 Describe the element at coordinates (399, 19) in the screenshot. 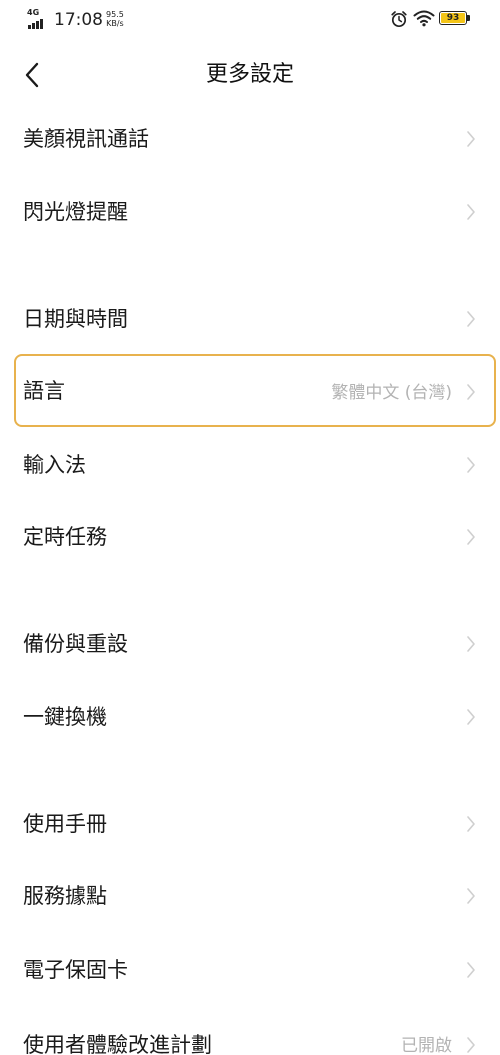

I see `alarm-icon` at that location.